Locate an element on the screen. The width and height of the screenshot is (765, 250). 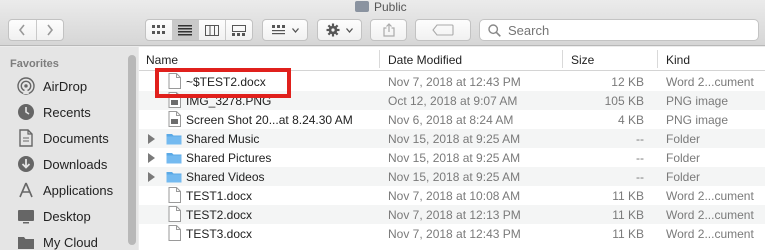
file-name: Shared Pictures is located at coordinates (229, 158).